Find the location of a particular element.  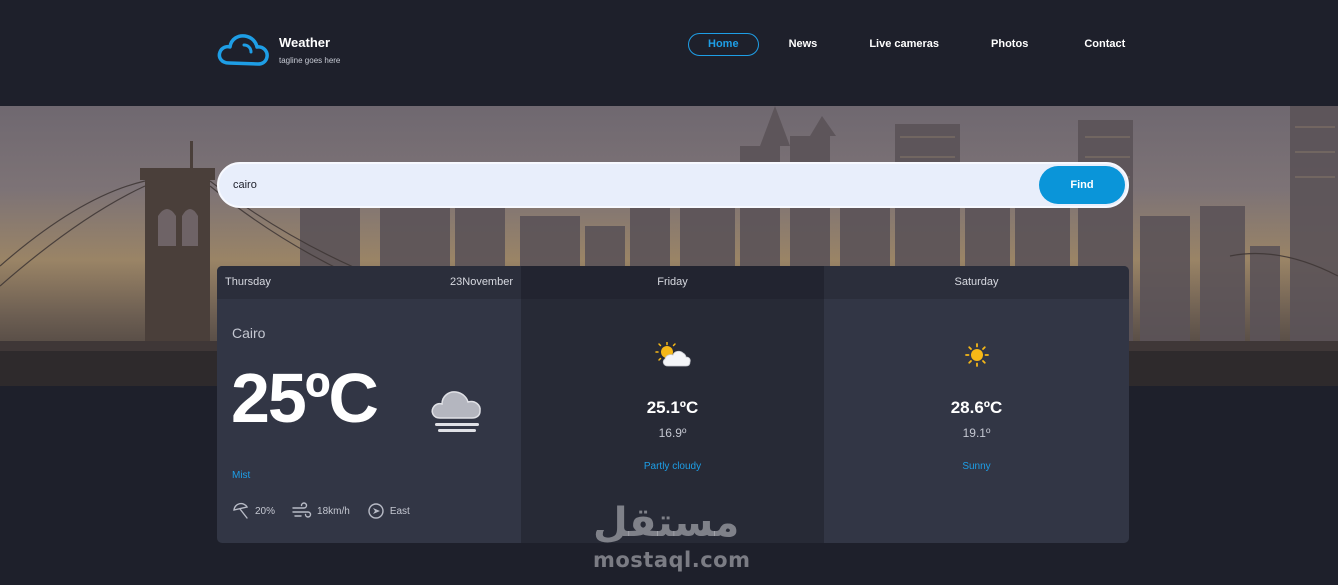

wind-direction-value: East is located at coordinates (399, 511).